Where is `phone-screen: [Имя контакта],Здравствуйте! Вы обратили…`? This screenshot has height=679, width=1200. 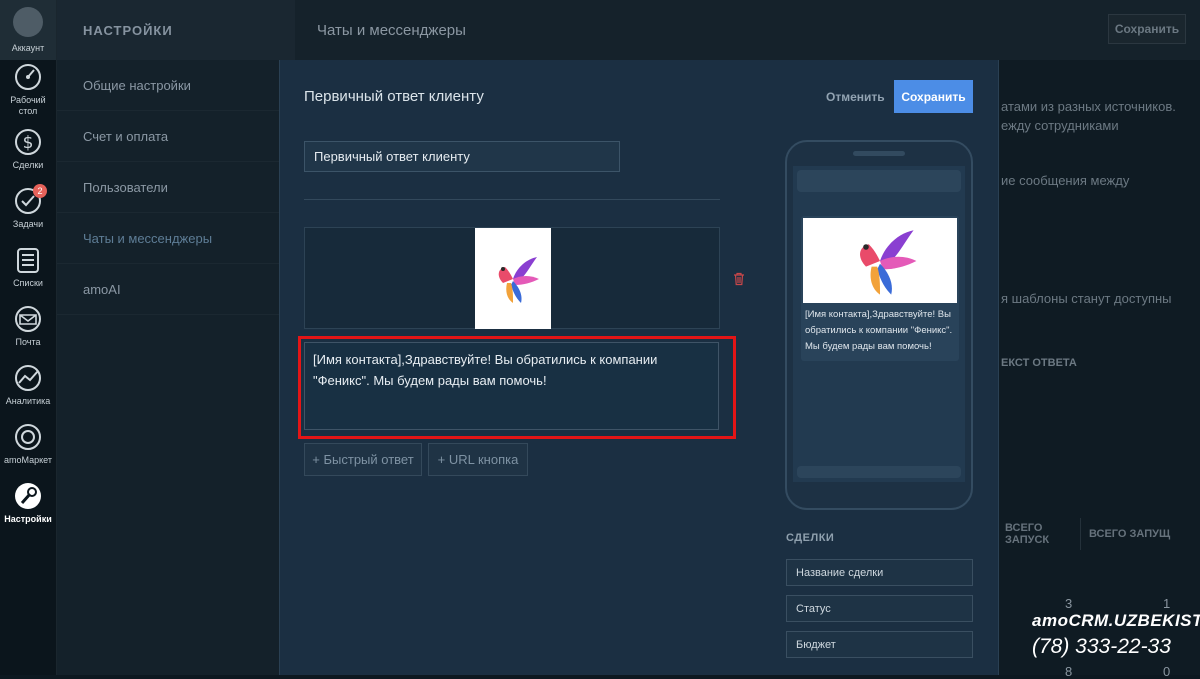 phone-screen: [Имя контакта],Здравствуйте! Вы обратили… is located at coordinates (879, 324).